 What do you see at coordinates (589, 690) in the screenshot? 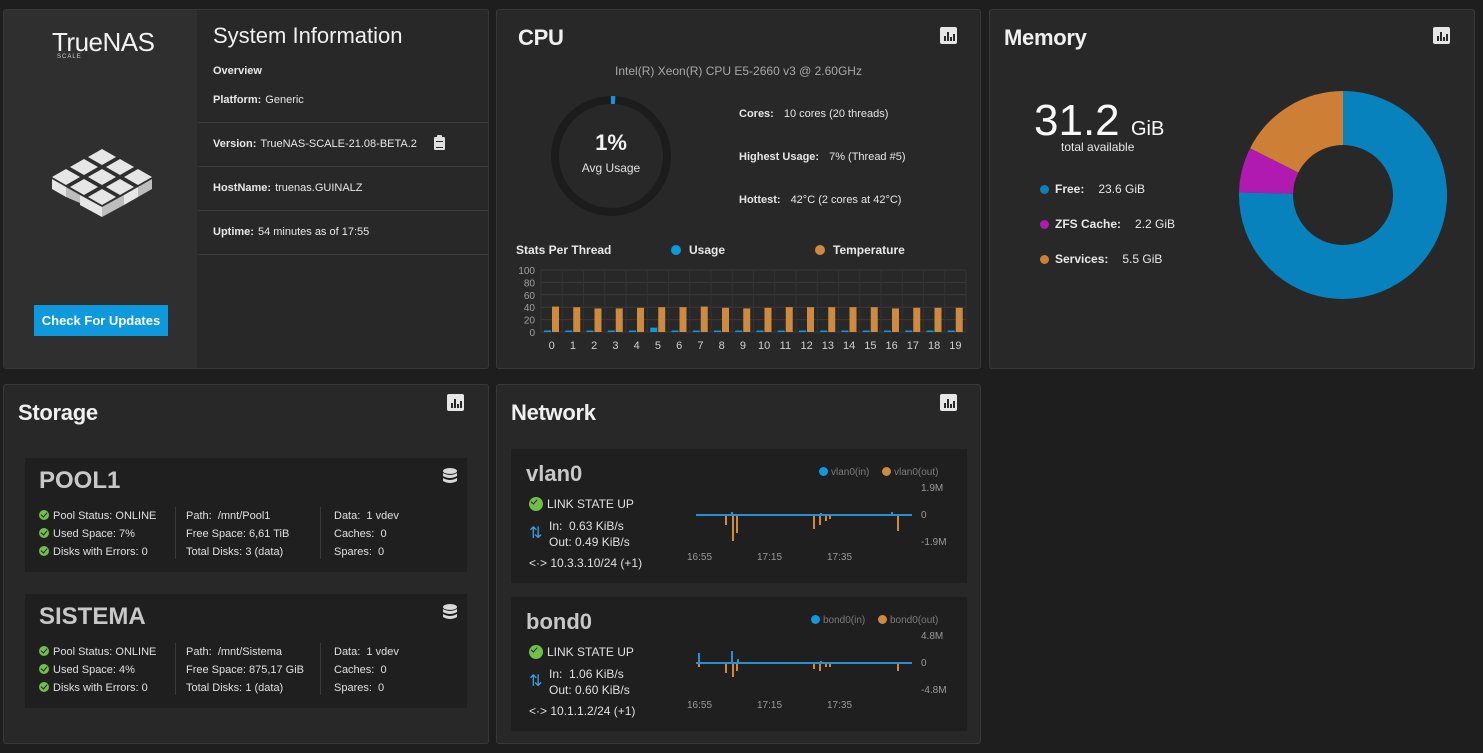
I see `traffic-out: Out: 0.60 KiB/s` at bounding box center [589, 690].